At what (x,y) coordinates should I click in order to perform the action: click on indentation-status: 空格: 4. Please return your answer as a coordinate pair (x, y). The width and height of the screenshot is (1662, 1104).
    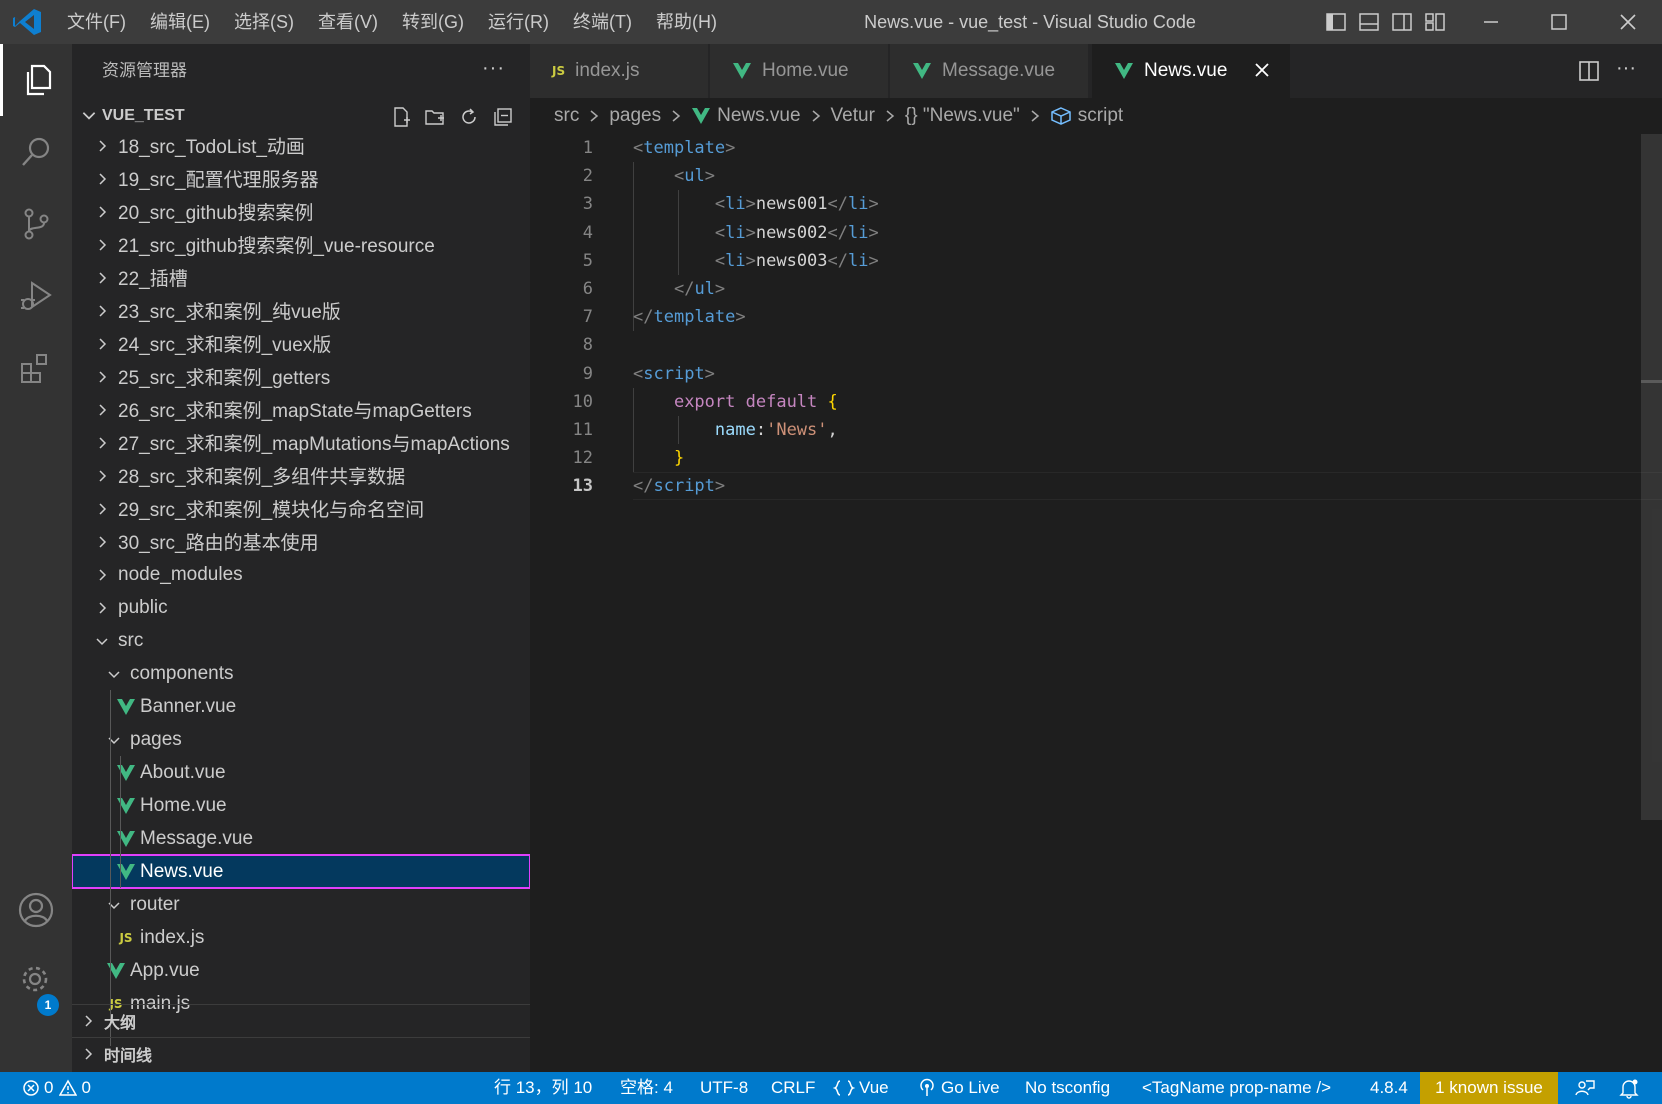
    Looking at the image, I should click on (646, 1088).